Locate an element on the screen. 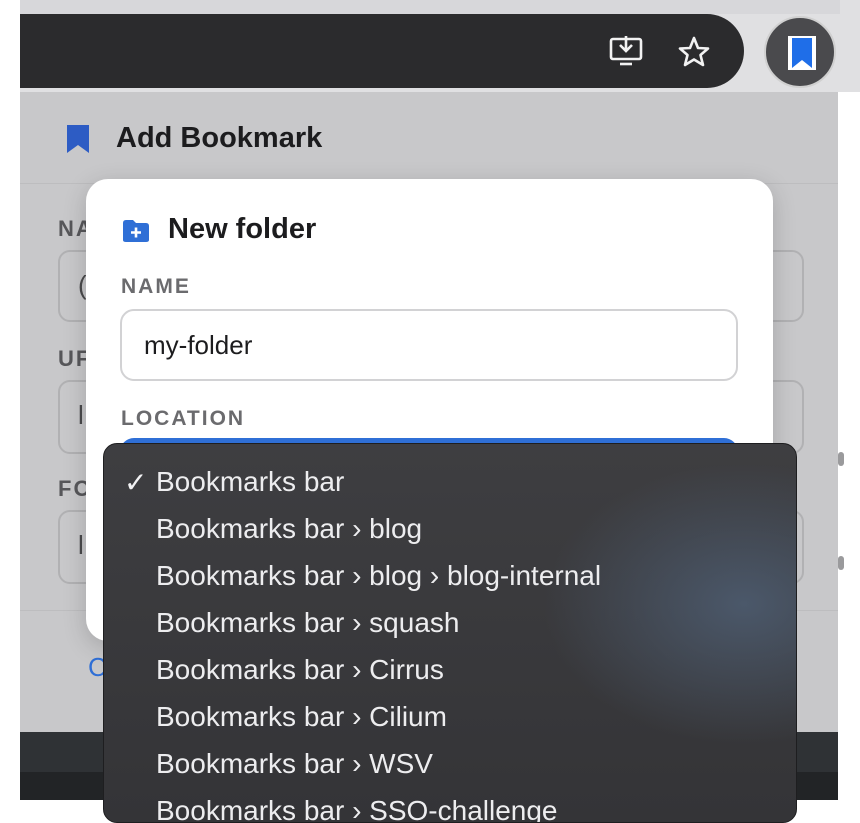  dropdown-option: Bookmarks bar › blog is located at coordinates (450, 528).